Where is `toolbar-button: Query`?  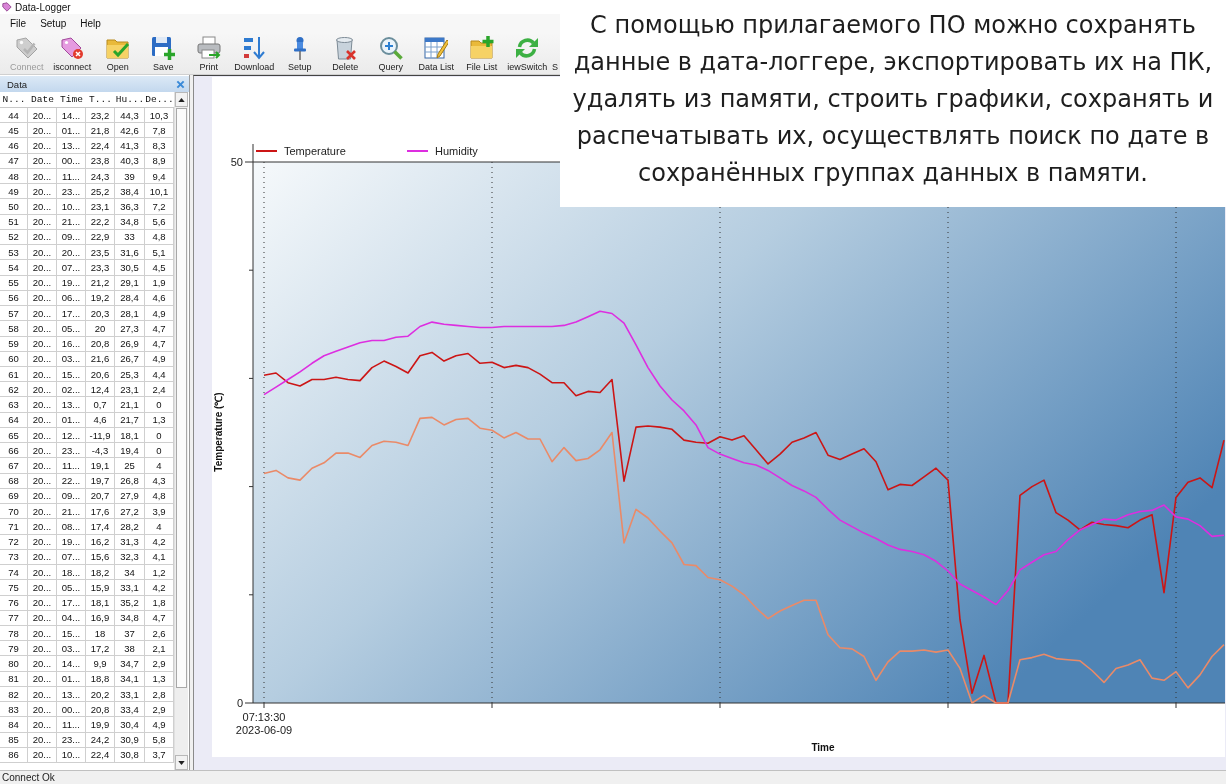 toolbar-button: Query is located at coordinates (391, 54).